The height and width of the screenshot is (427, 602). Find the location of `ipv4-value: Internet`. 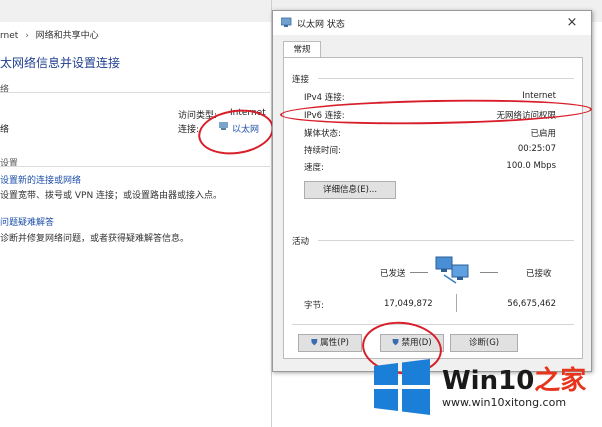

ipv4-value: Internet is located at coordinates (539, 96).